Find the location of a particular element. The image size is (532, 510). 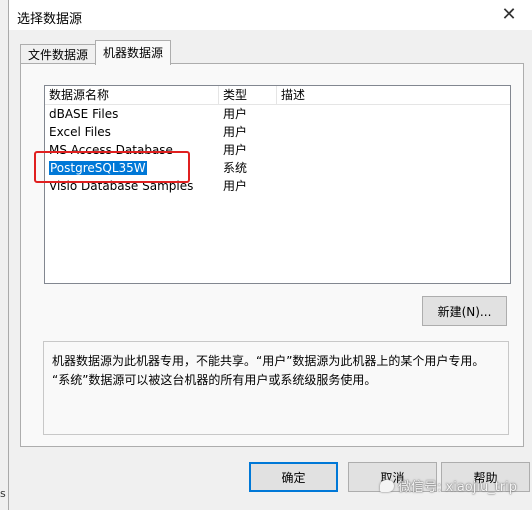

list-item-selected: PostgreSQL35W 系统 is located at coordinates (277, 168).